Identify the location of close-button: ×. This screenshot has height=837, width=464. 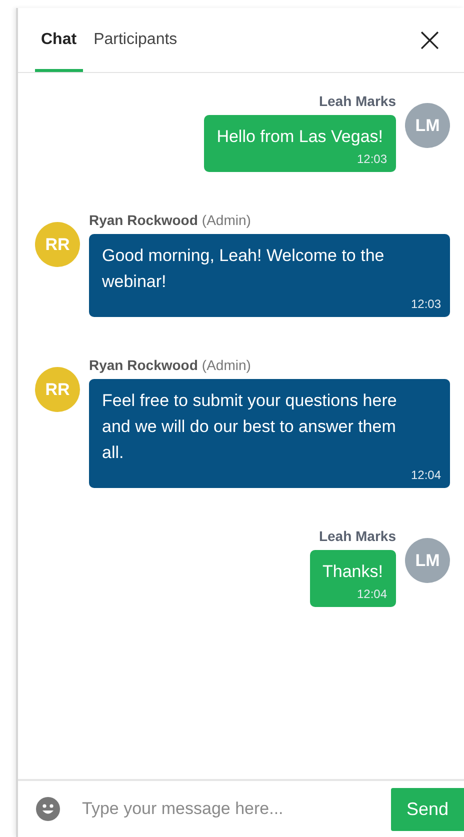
(430, 40).